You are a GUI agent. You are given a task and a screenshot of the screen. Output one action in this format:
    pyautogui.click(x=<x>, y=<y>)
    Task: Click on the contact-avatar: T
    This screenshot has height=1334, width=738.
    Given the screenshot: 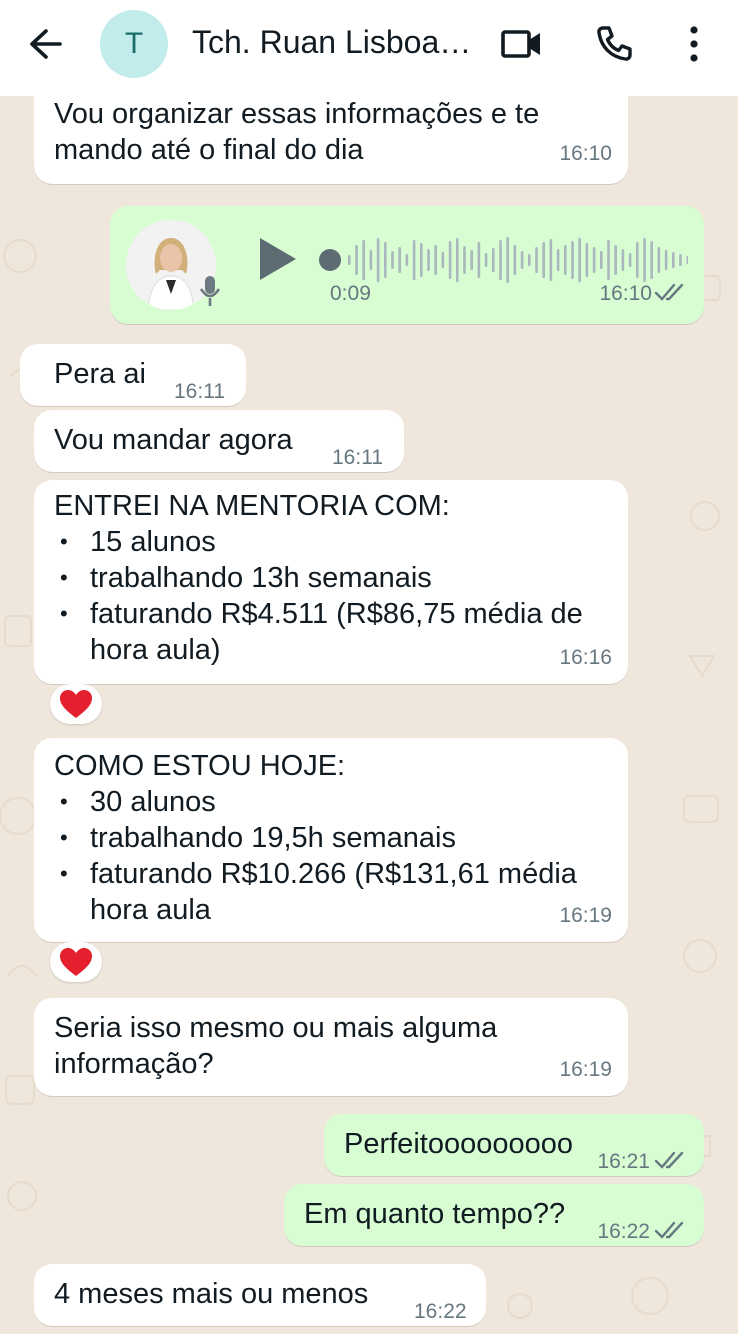 What is the action you would take?
    pyautogui.click(x=134, y=44)
    